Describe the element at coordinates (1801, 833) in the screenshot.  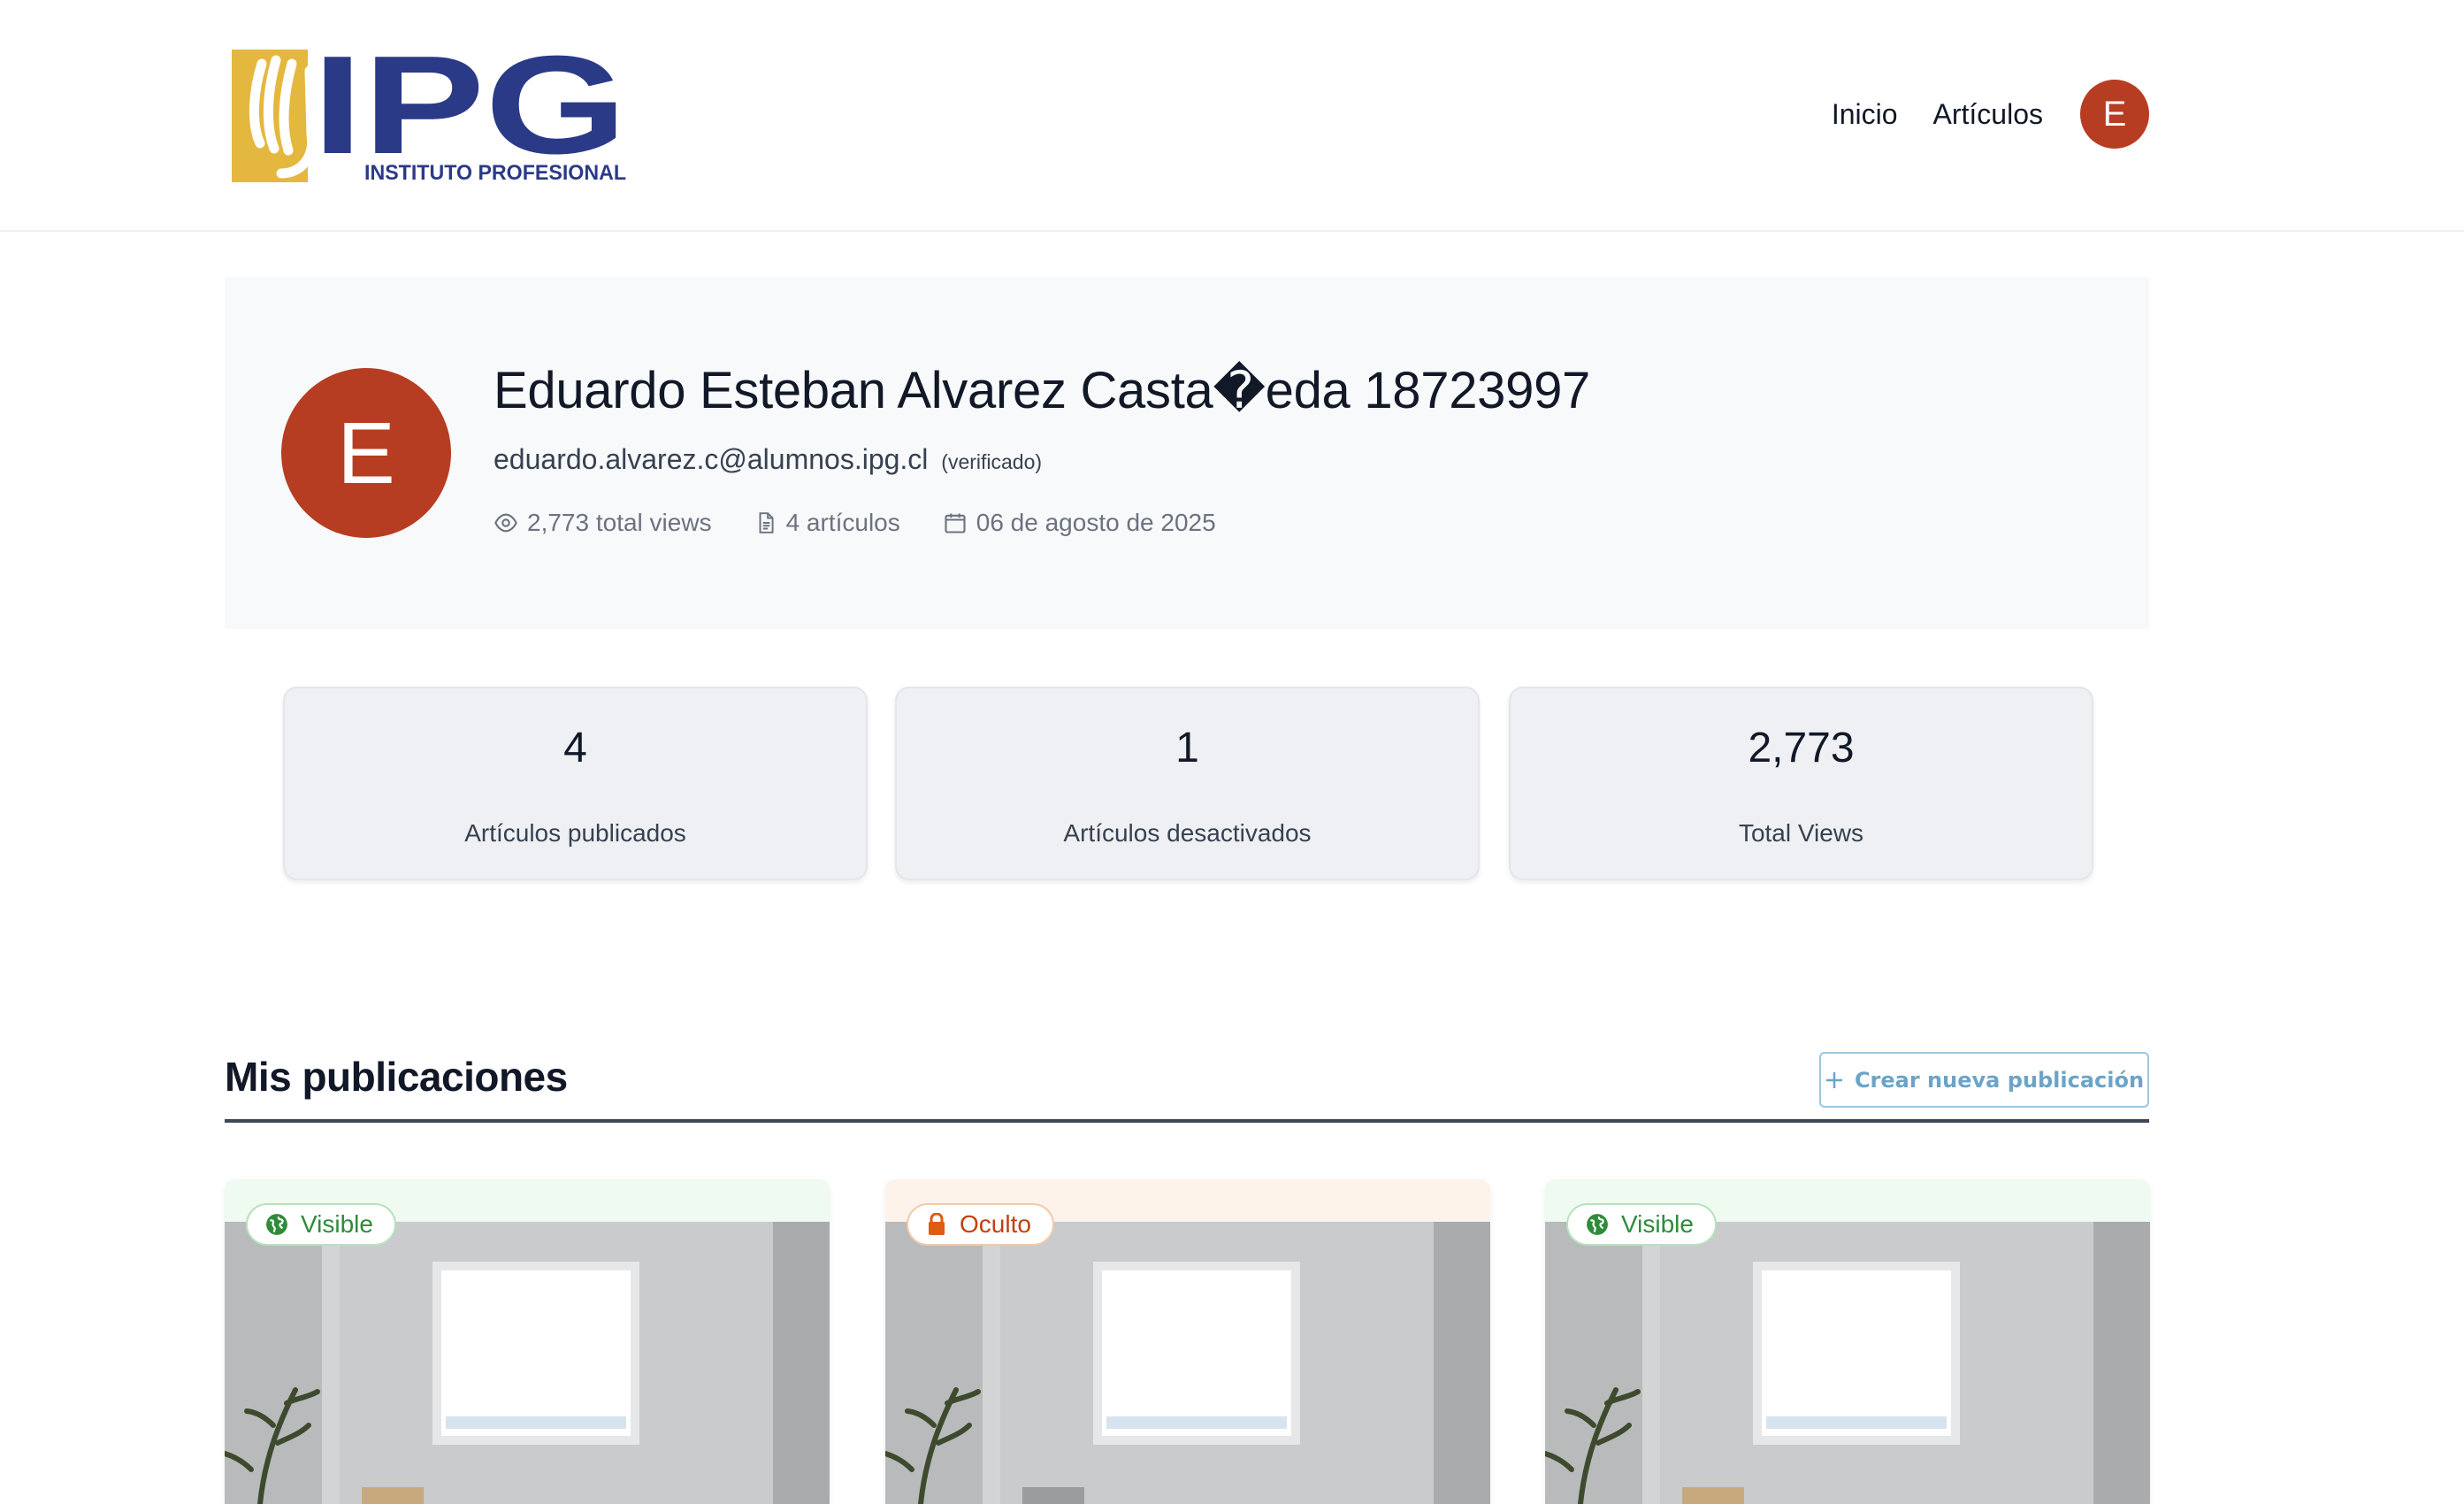
I see `stat-label: Total Views` at that location.